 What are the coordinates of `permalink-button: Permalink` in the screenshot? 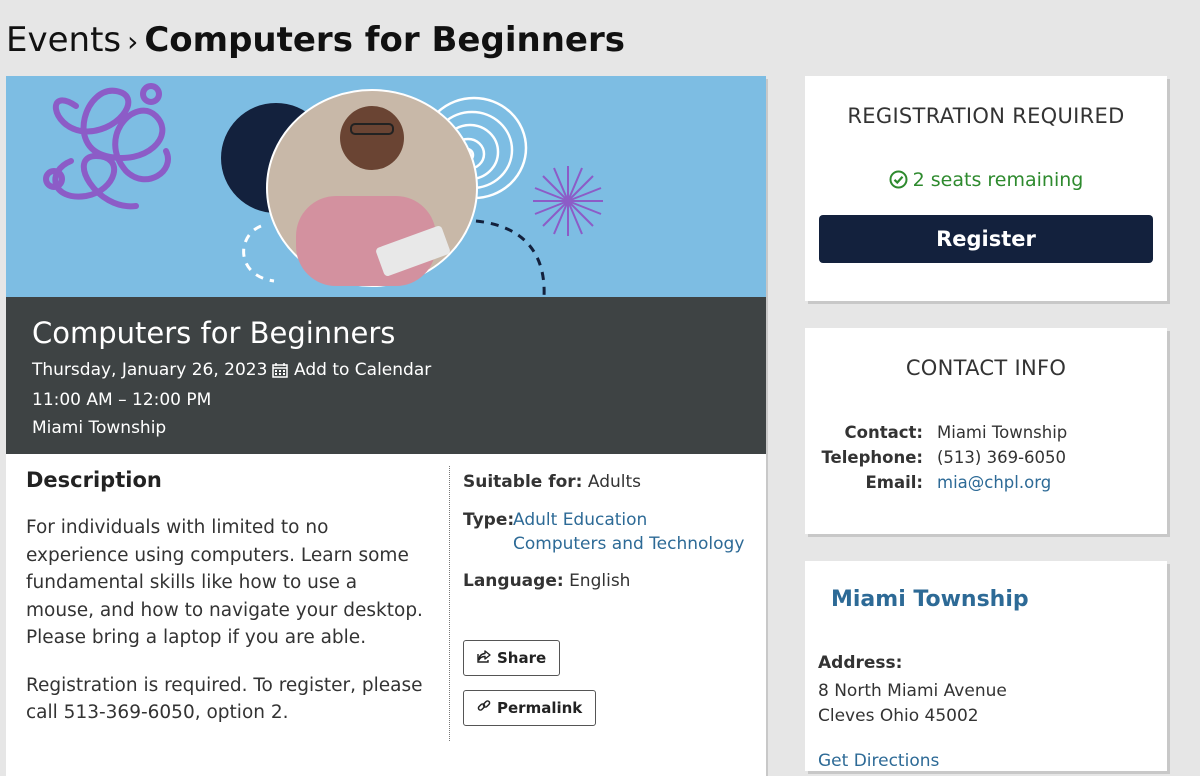 It's located at (530, 708).